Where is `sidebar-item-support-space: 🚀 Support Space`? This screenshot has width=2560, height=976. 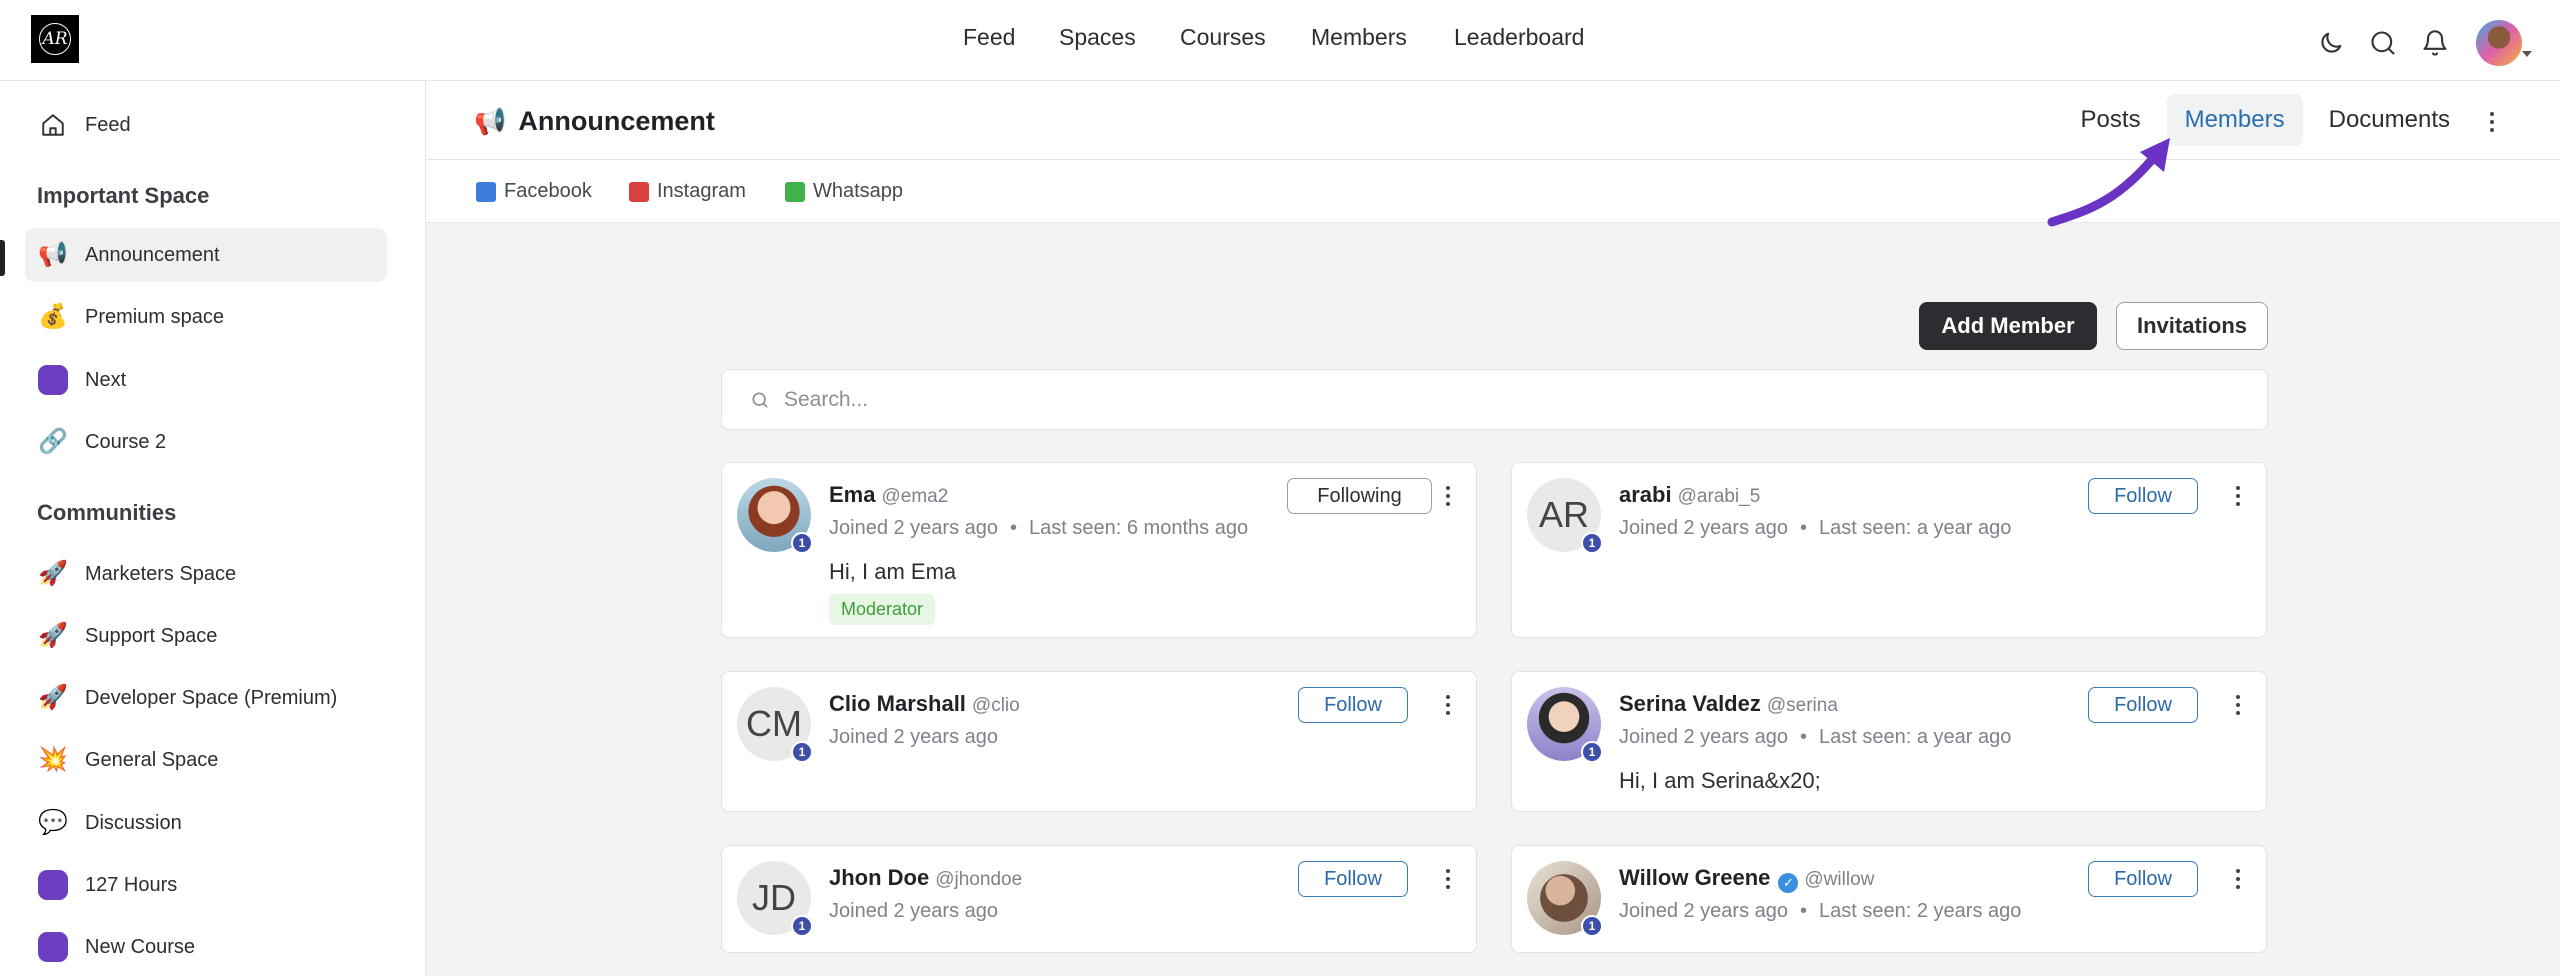
sidebar-item-support-space: 🚀 Support Space is located at coordinates (206, 636).